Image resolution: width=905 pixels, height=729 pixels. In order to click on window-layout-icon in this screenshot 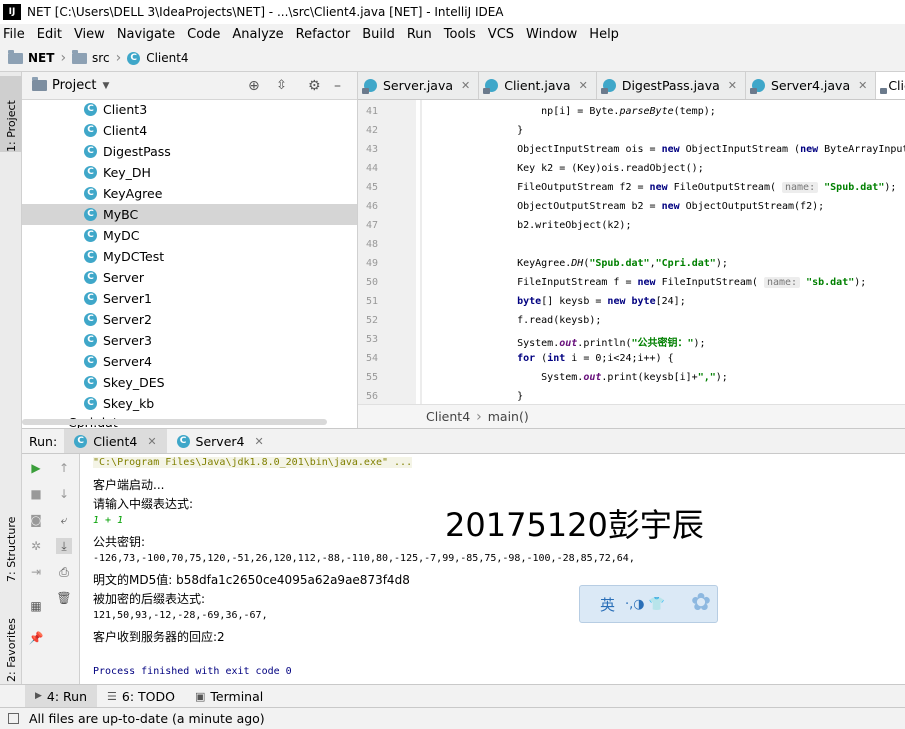, I will do `click(13, 718)`.